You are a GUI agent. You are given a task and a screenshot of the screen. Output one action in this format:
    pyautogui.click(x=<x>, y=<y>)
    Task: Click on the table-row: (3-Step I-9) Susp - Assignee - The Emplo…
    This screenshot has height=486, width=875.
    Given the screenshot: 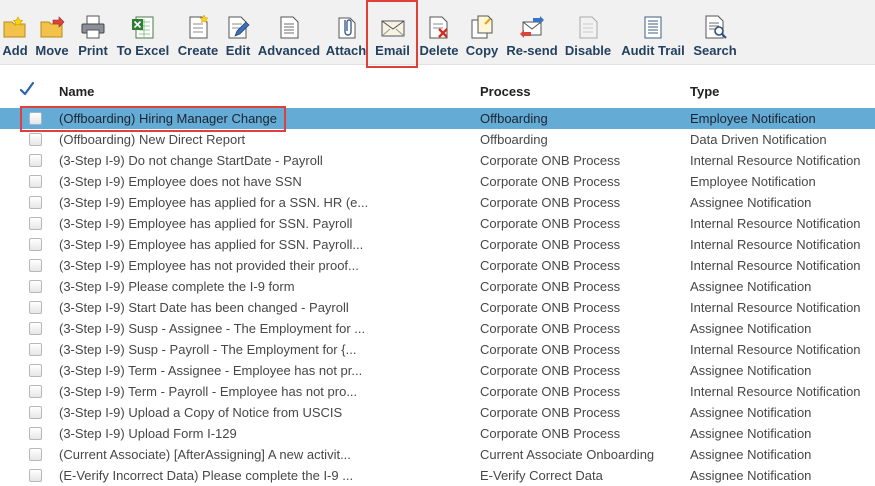 What is the action you would take?
    pyautogui.click(x=437, y=328)
    